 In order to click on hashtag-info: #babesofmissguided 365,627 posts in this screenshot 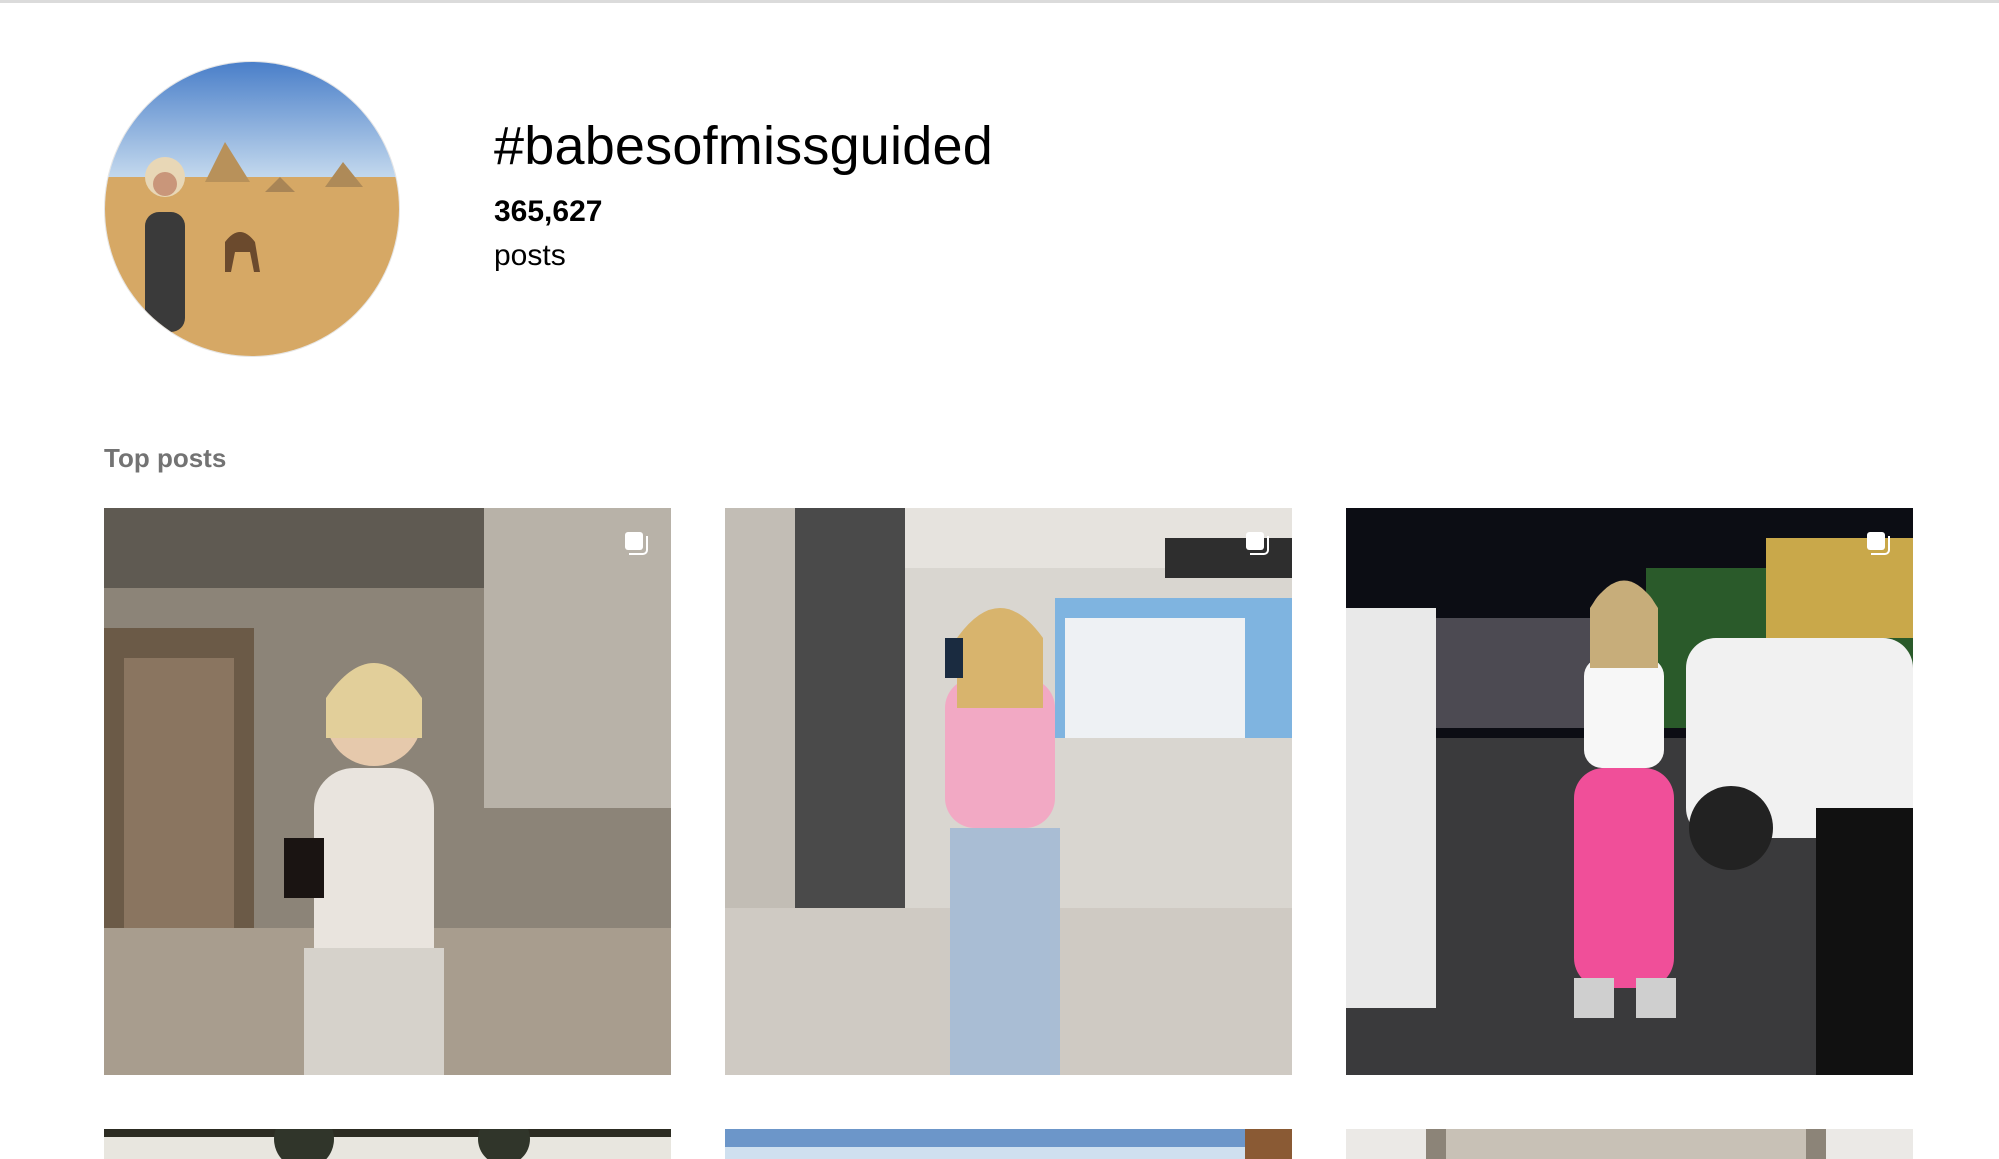, I will do `click(743, 195)`.